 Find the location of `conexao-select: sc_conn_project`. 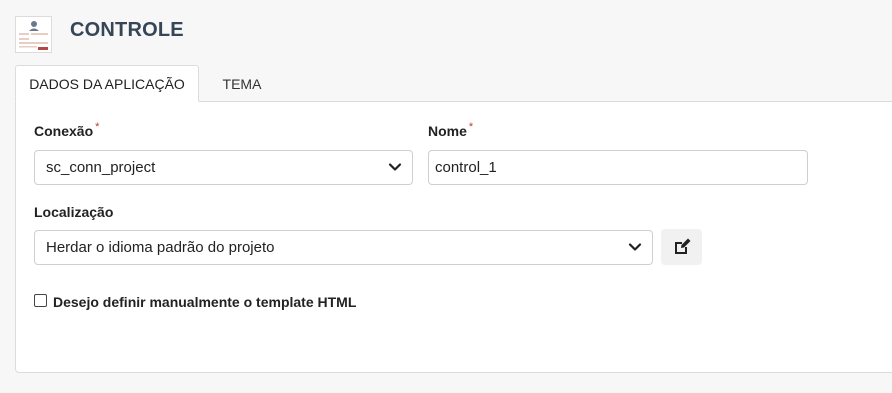

conexao-select: sc_conn_project is located at coordinates (223, 167).